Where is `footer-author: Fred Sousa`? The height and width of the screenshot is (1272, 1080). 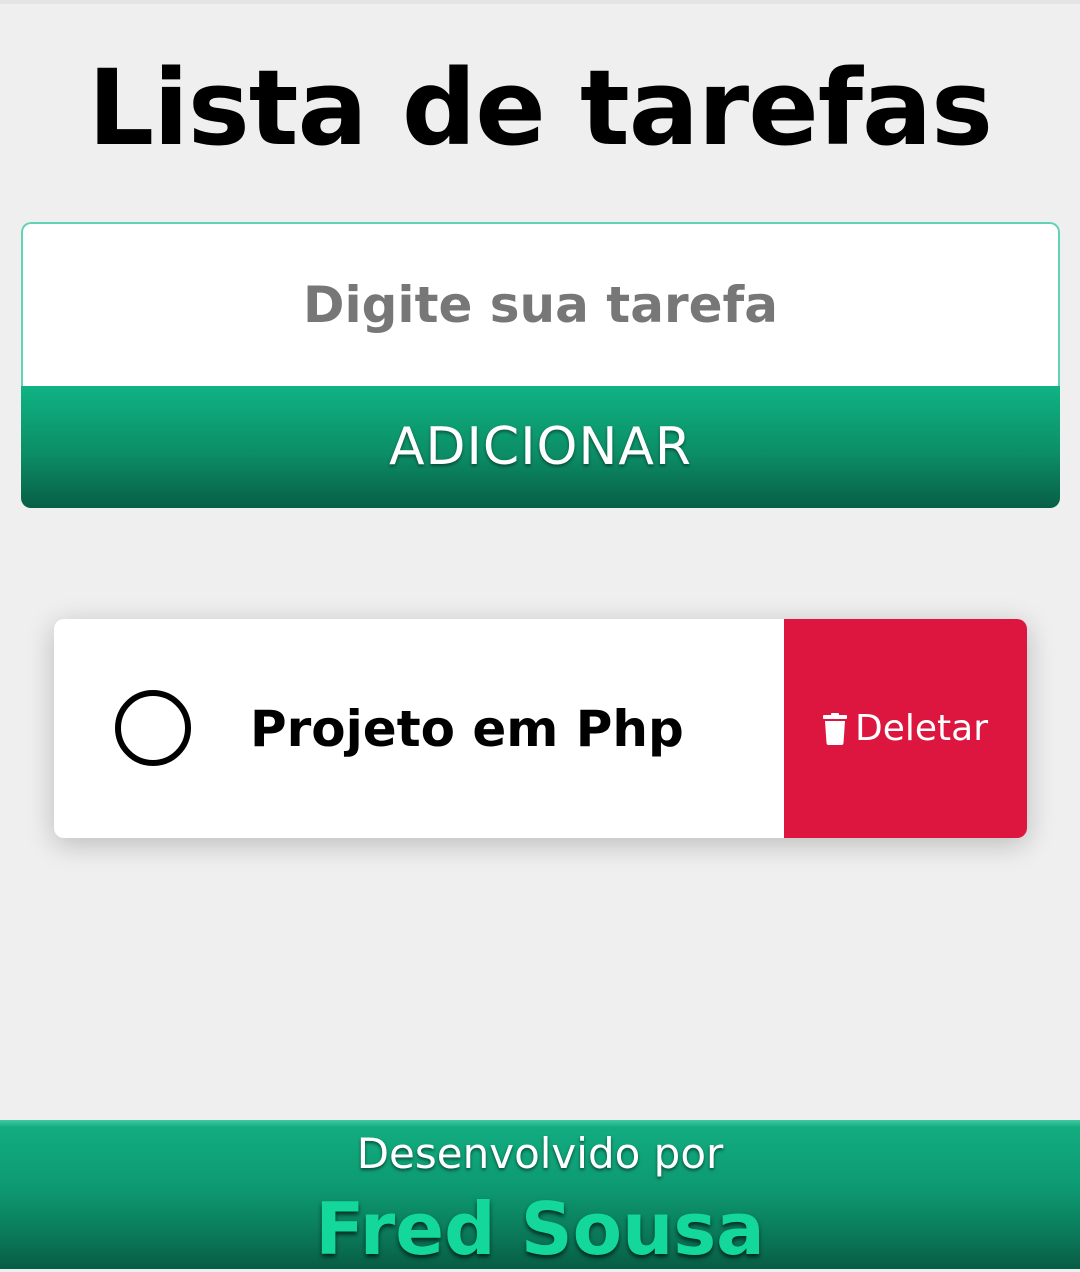
footer-author: Fred Sousa is located at coordinates (540, 1229).